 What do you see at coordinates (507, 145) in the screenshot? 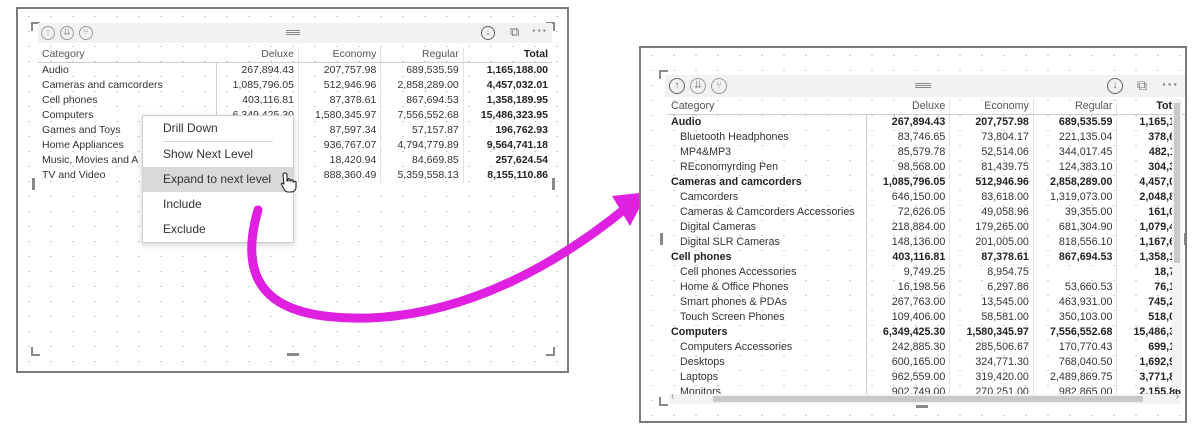
I see `value-cell-total: 9,564,741.18` at bounding box center [507, 145].